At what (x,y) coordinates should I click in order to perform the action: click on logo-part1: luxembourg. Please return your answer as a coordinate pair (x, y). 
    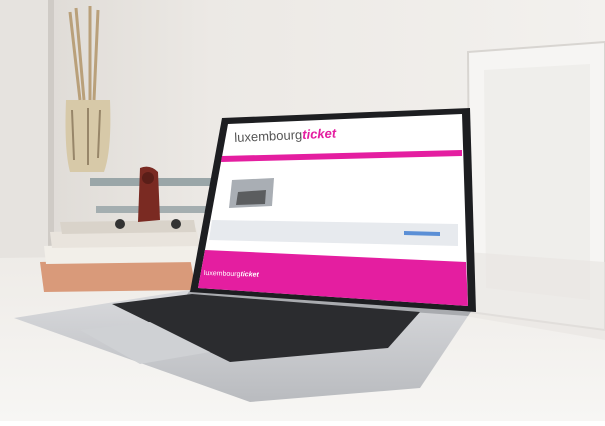
    Looking at the image, I should click on (268, 136).